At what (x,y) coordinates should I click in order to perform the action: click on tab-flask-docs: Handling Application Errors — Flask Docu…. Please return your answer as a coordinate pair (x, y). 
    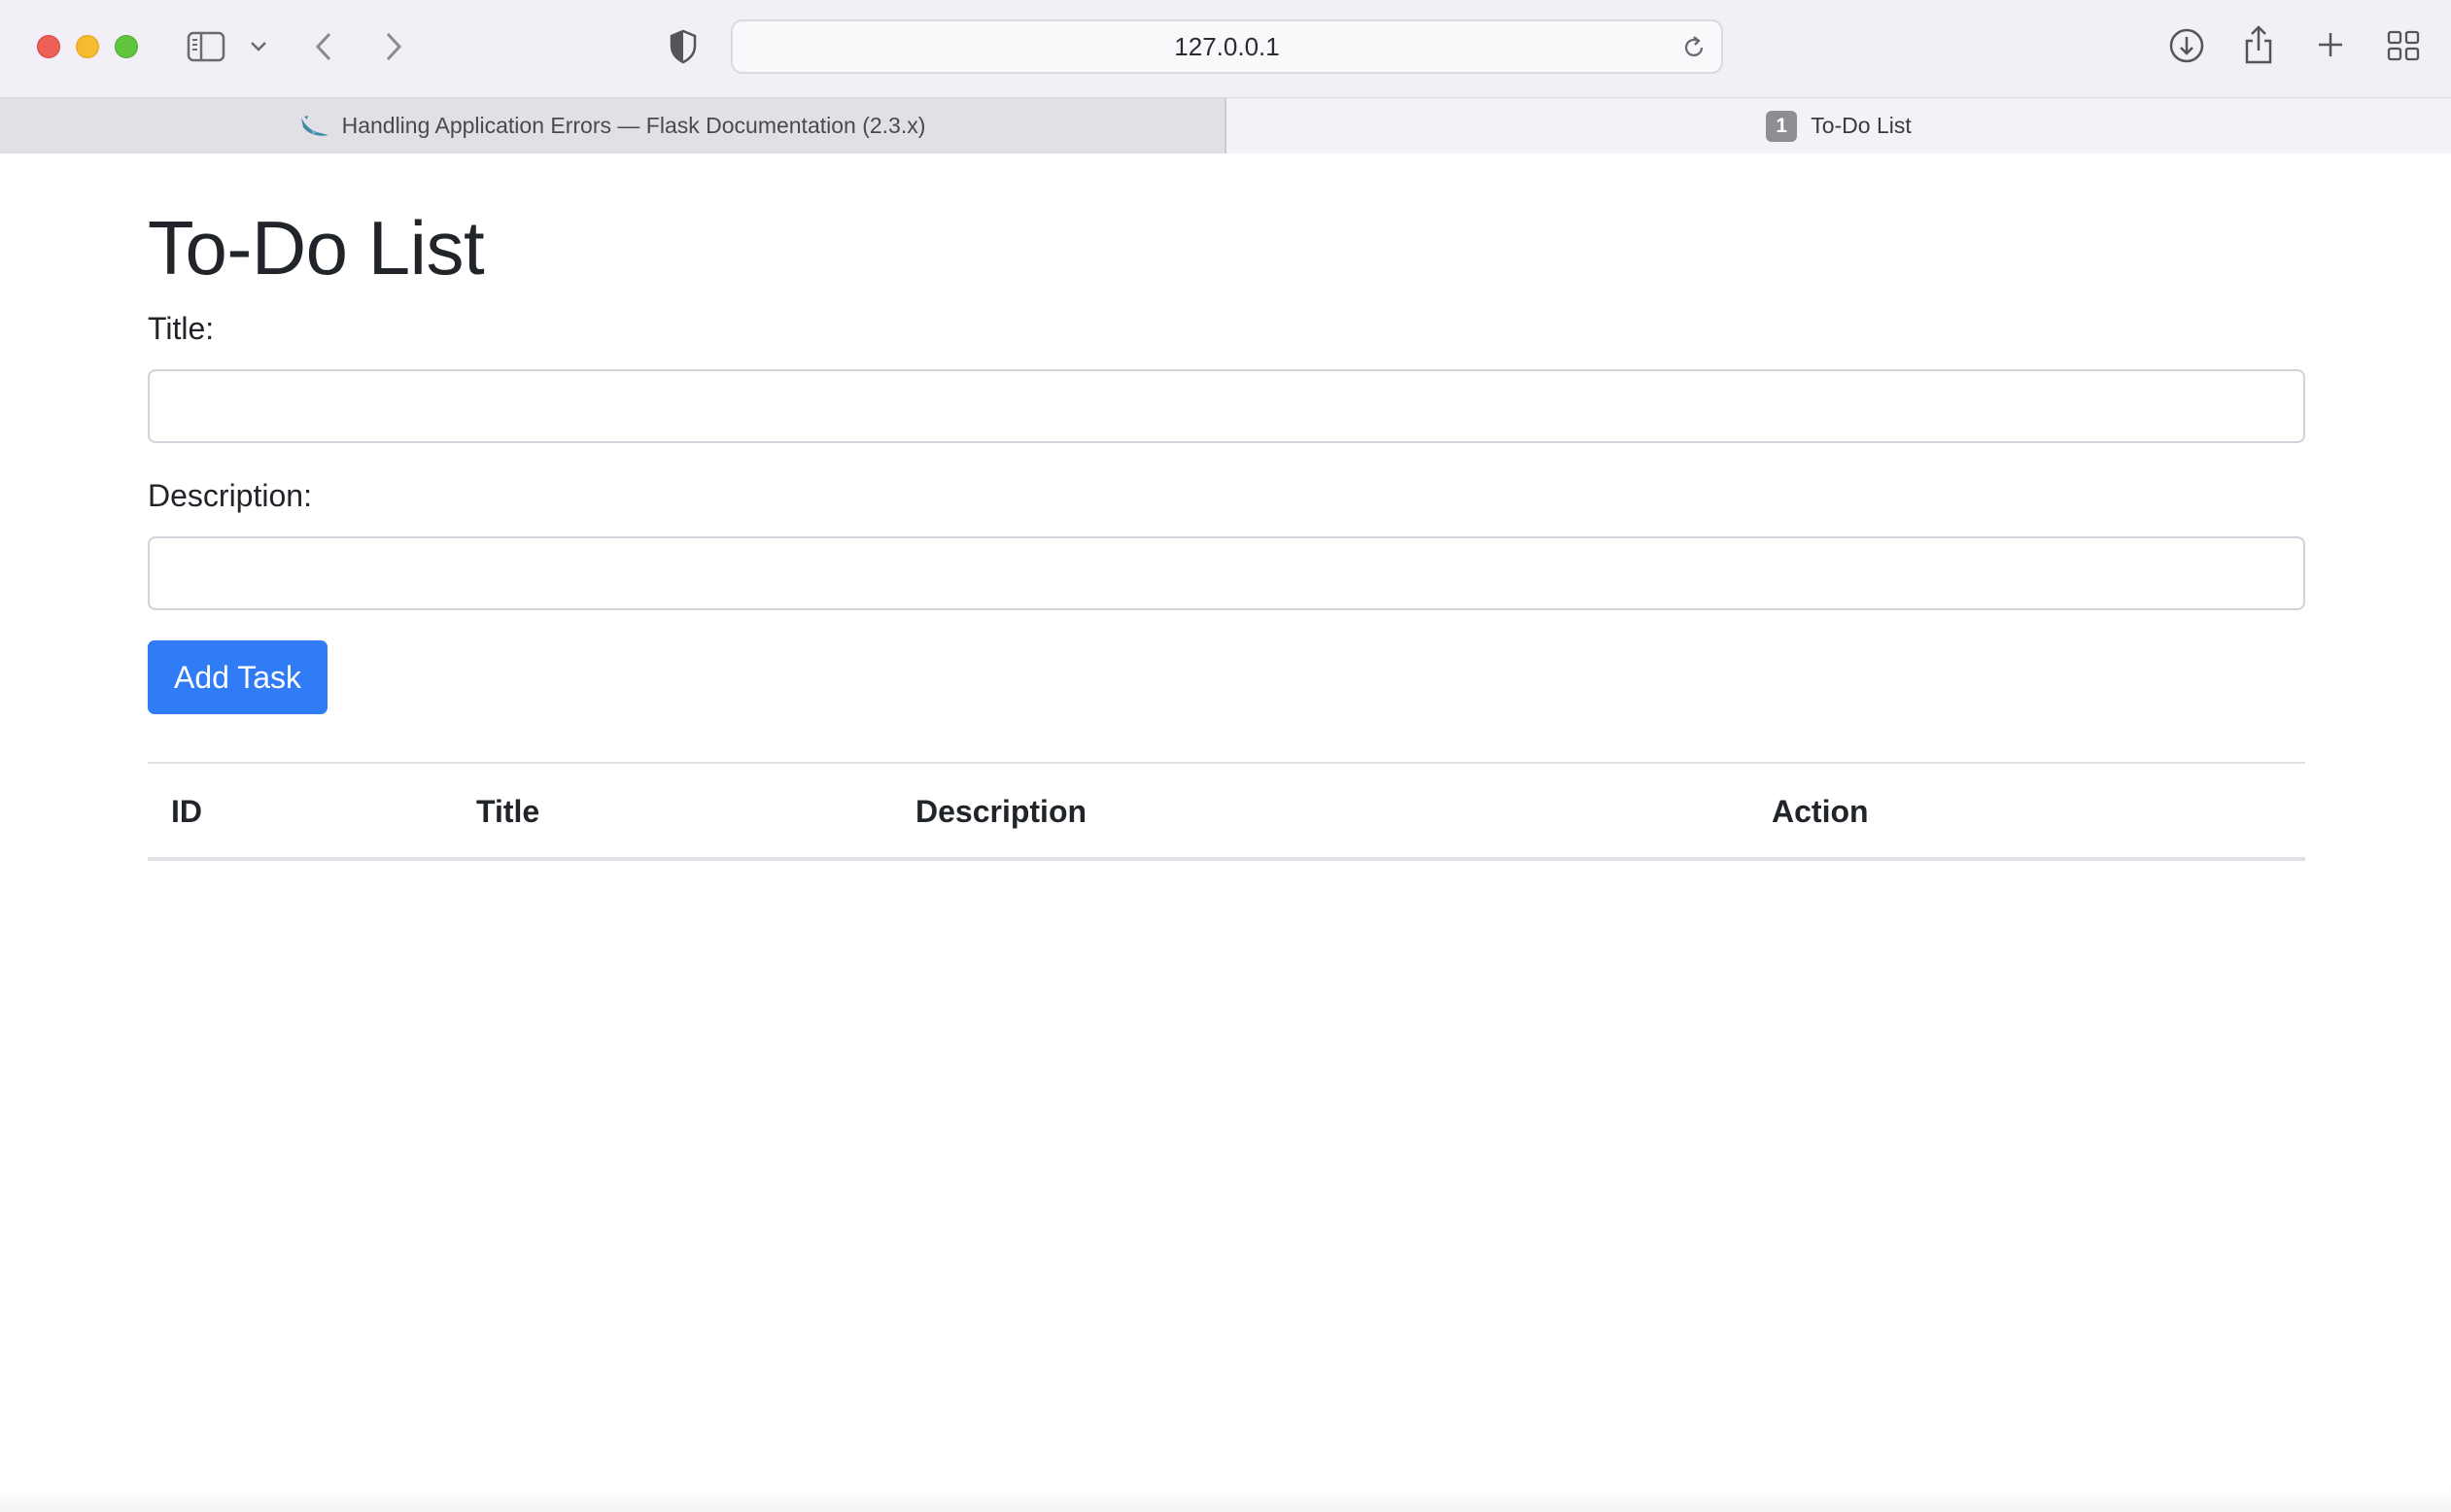
    Looking at the image, I should click on (613, 126).